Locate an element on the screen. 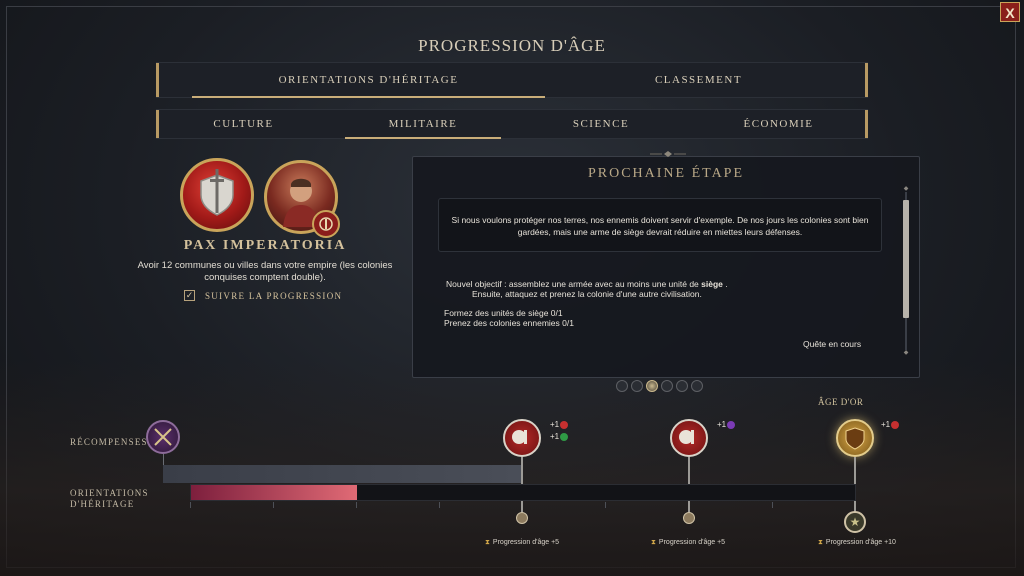 This screenshot has height=576, width=1024. next-step-title: PROCHAINE ÉTAPE is located at coordinates (666, 173).